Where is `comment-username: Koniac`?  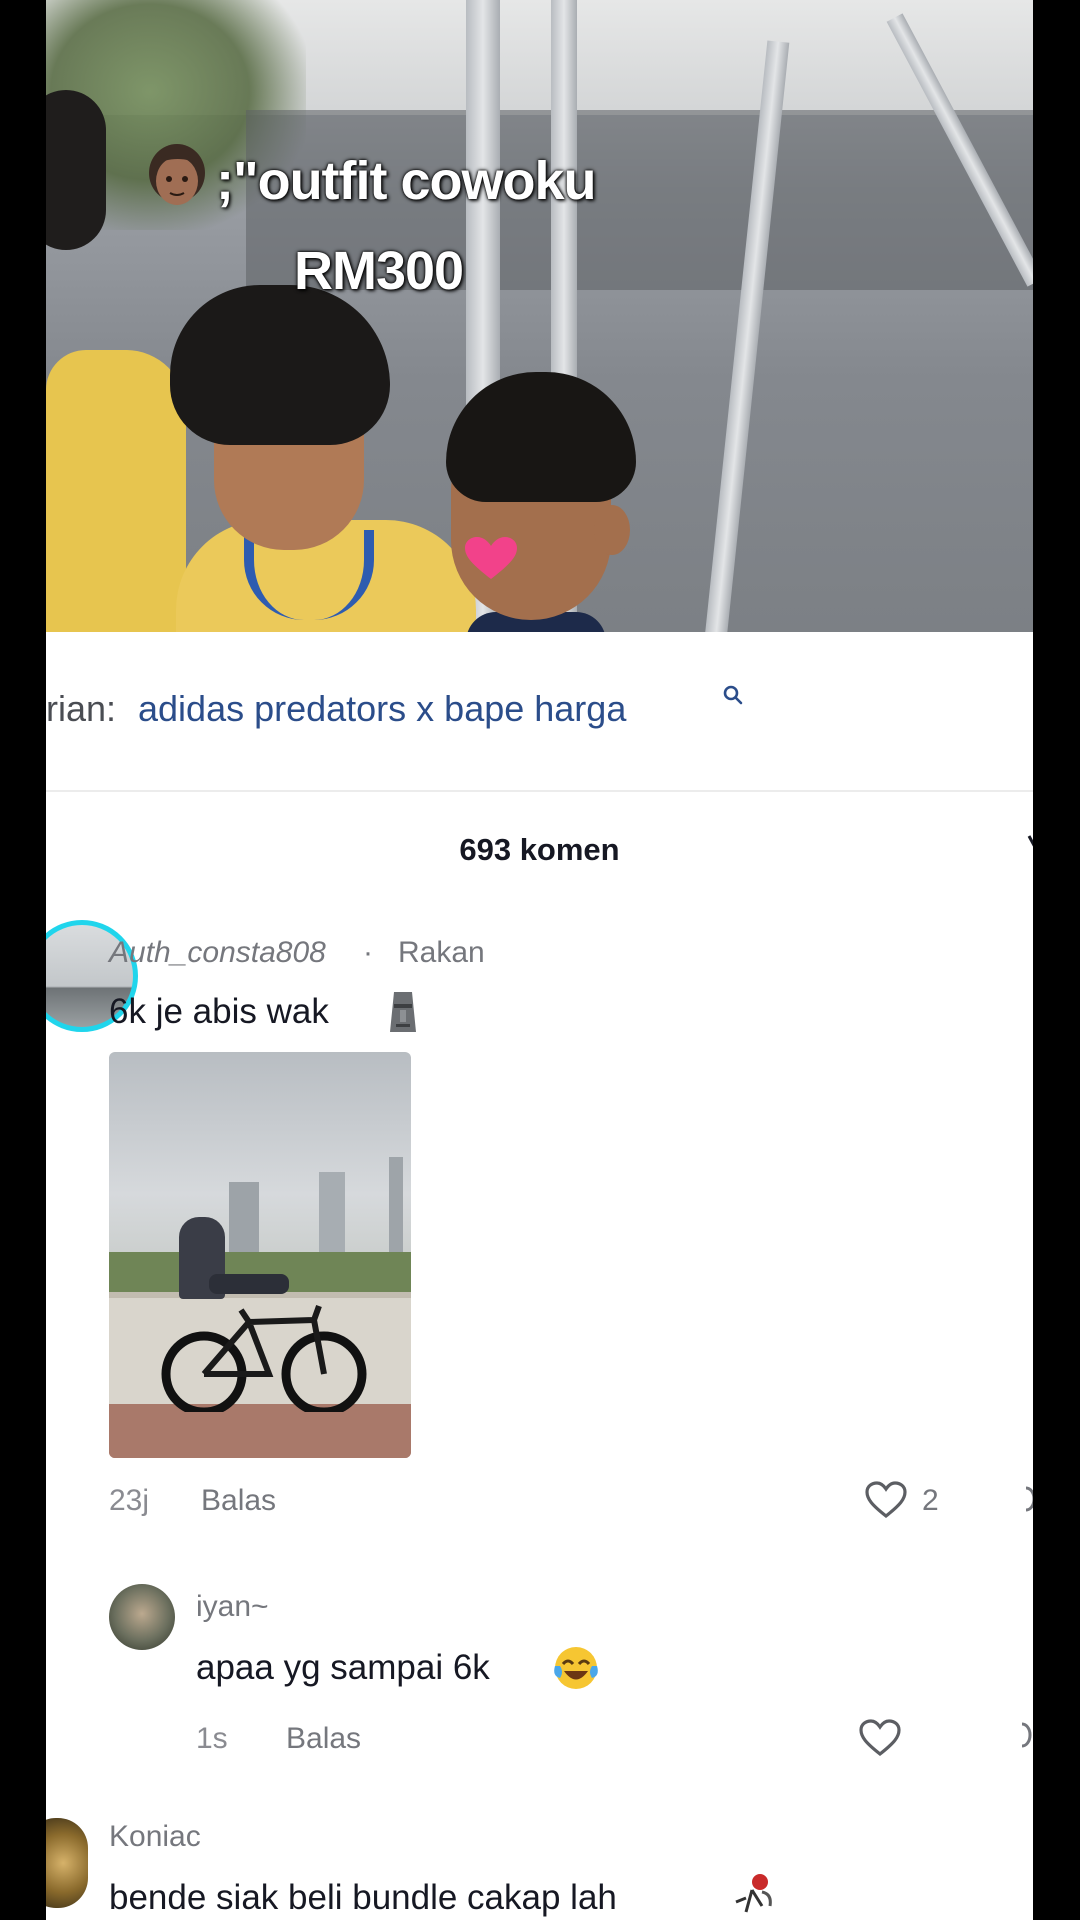
comment-username: Koniac is located at coordinates (155, 1837).